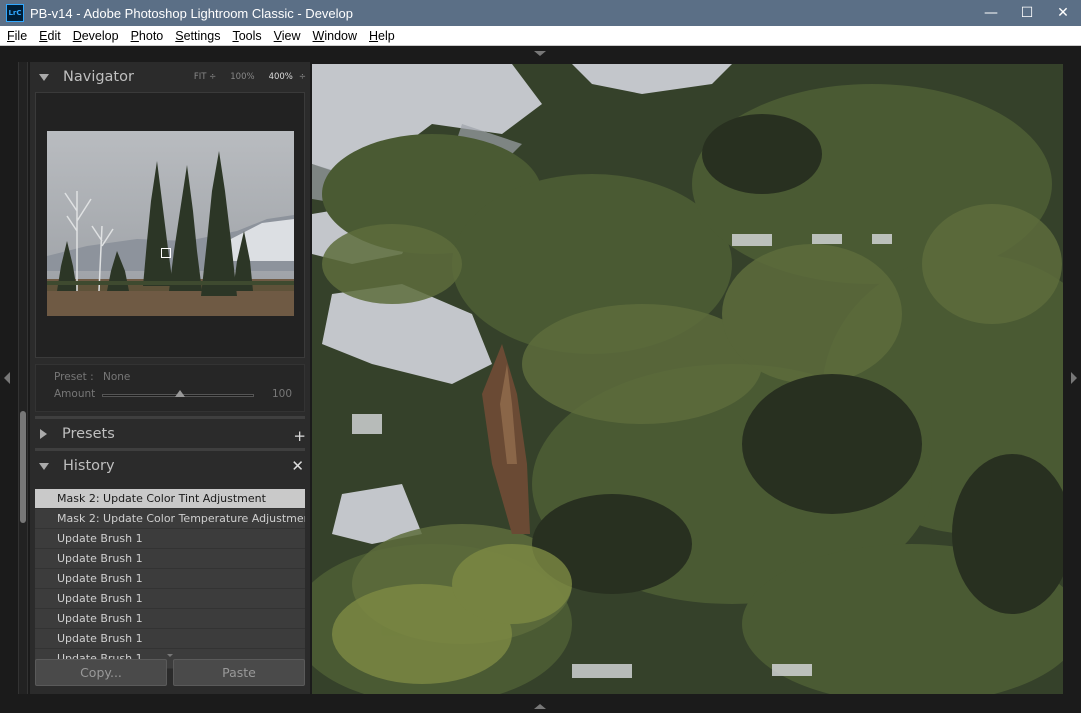  What do you see at coordinates (23, 378) in the screenshot?
I see `left-panel-scrollbar` at bounding box center [23, 378].